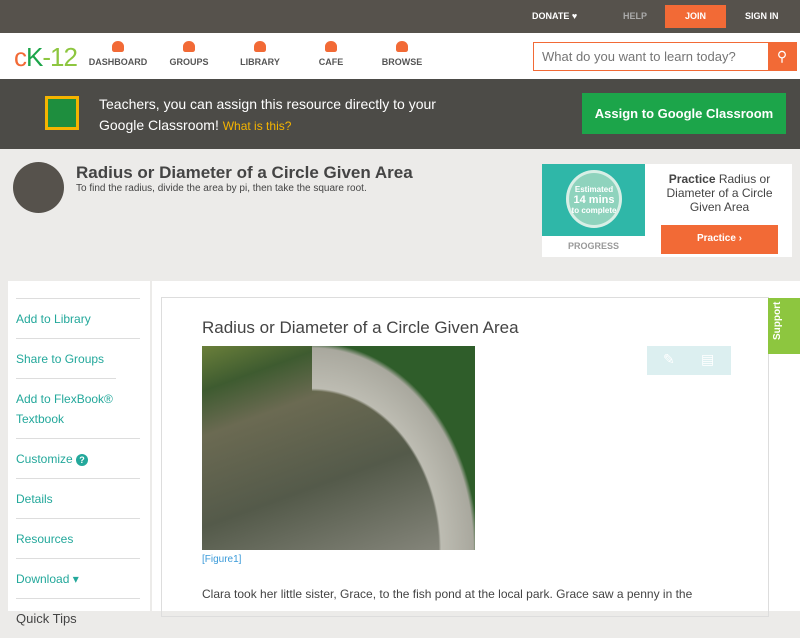 The image size is (800, 638). What do you see at coordinates (594, 210) in the screenshot?
I see `estimate-suffix: to complete` at bounding box center [594, 210].